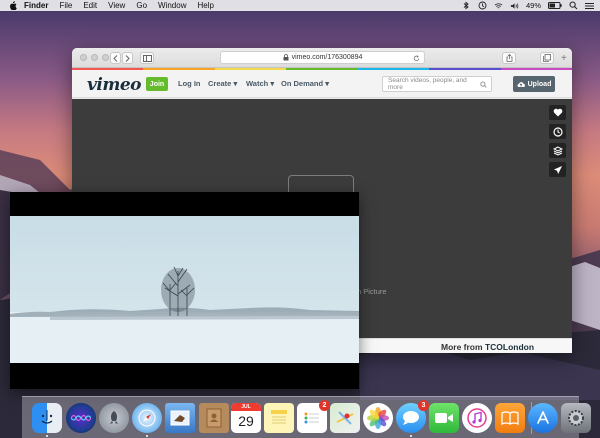  I want to click on notes-pad-icon, so click(279, 417).